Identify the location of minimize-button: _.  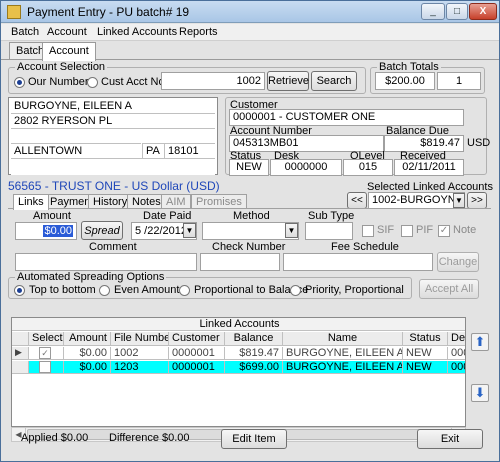
(433, 11).